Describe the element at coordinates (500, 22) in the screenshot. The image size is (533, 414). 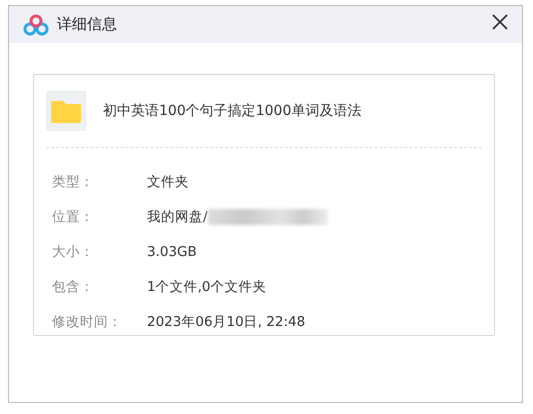
I see `close-icon` at that location.